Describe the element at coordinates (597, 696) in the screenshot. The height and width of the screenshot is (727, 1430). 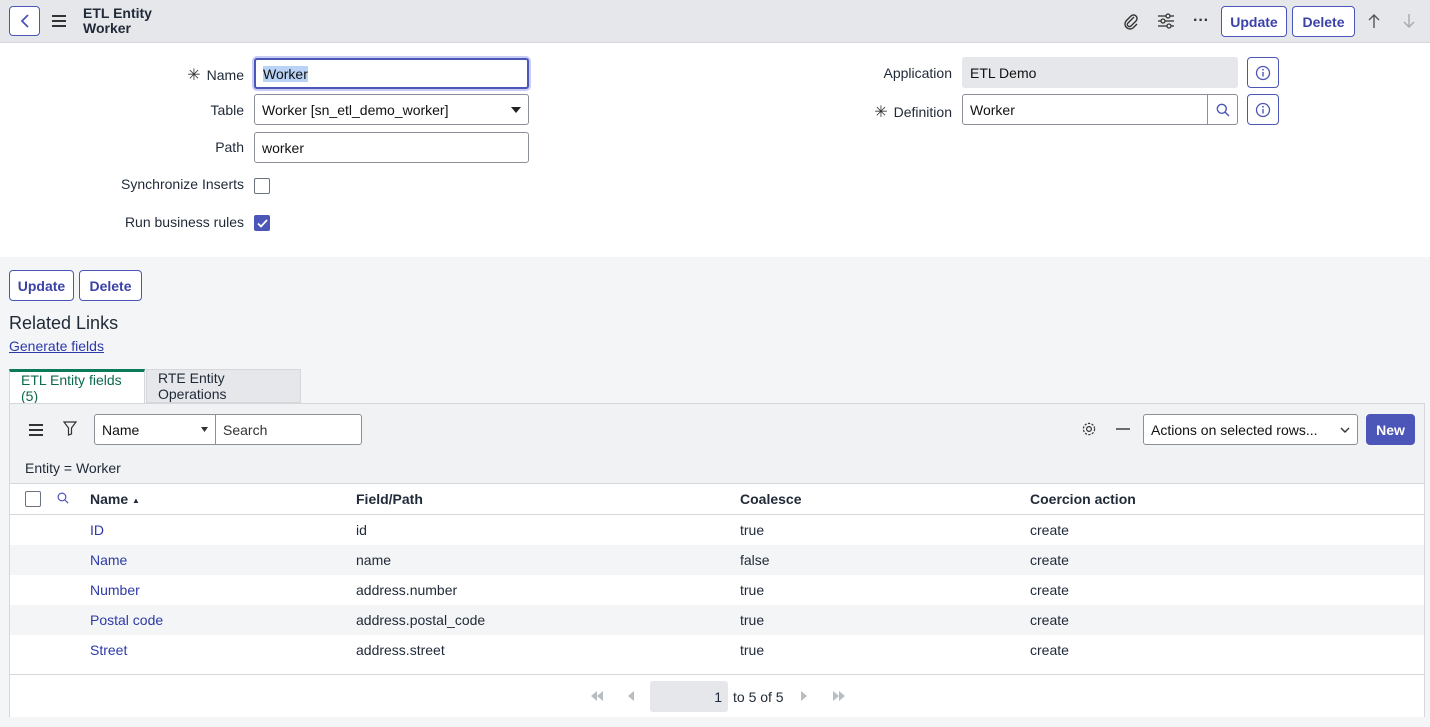
I see `first-page-icon` at that location.